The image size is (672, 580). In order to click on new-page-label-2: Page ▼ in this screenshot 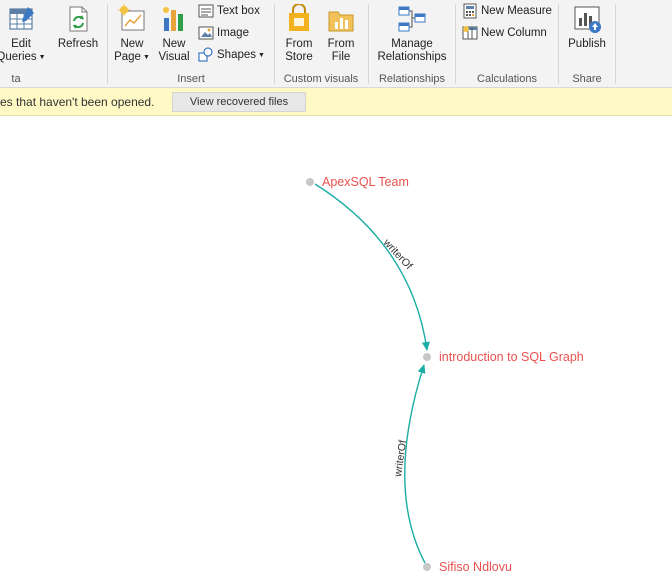, I will do `click(132, 57)`.